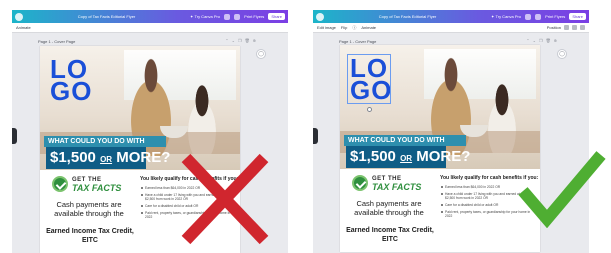 The width and height of the screenshot is (611, 253). Describe the element at coordinates (574, 27) in the screenshot. I see `link-icon` at that location.